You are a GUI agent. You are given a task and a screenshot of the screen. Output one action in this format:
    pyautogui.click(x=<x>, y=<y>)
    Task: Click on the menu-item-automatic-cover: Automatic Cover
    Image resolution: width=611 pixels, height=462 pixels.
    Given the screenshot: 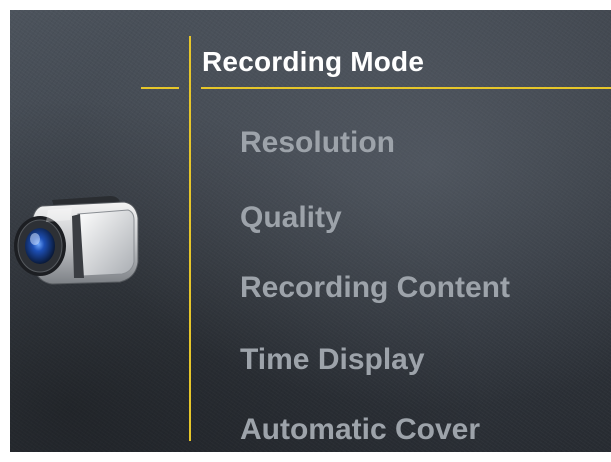 What is the action you would take?
    pyautogui.click(x=360, y=430)
    